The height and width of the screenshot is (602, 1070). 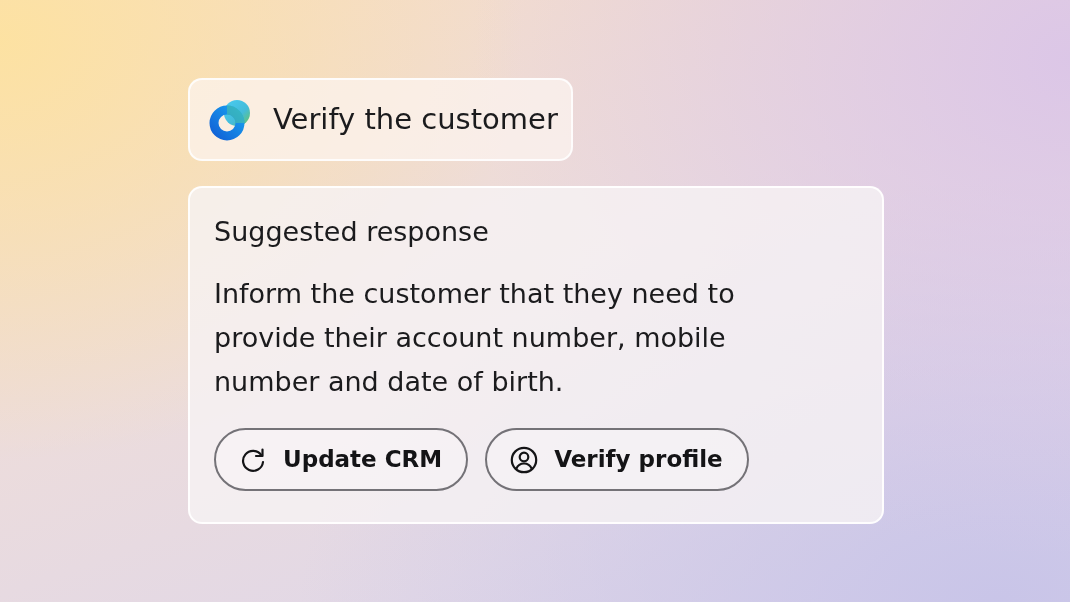 I want to click on user-circle-icon, so click(x=524, y=459).